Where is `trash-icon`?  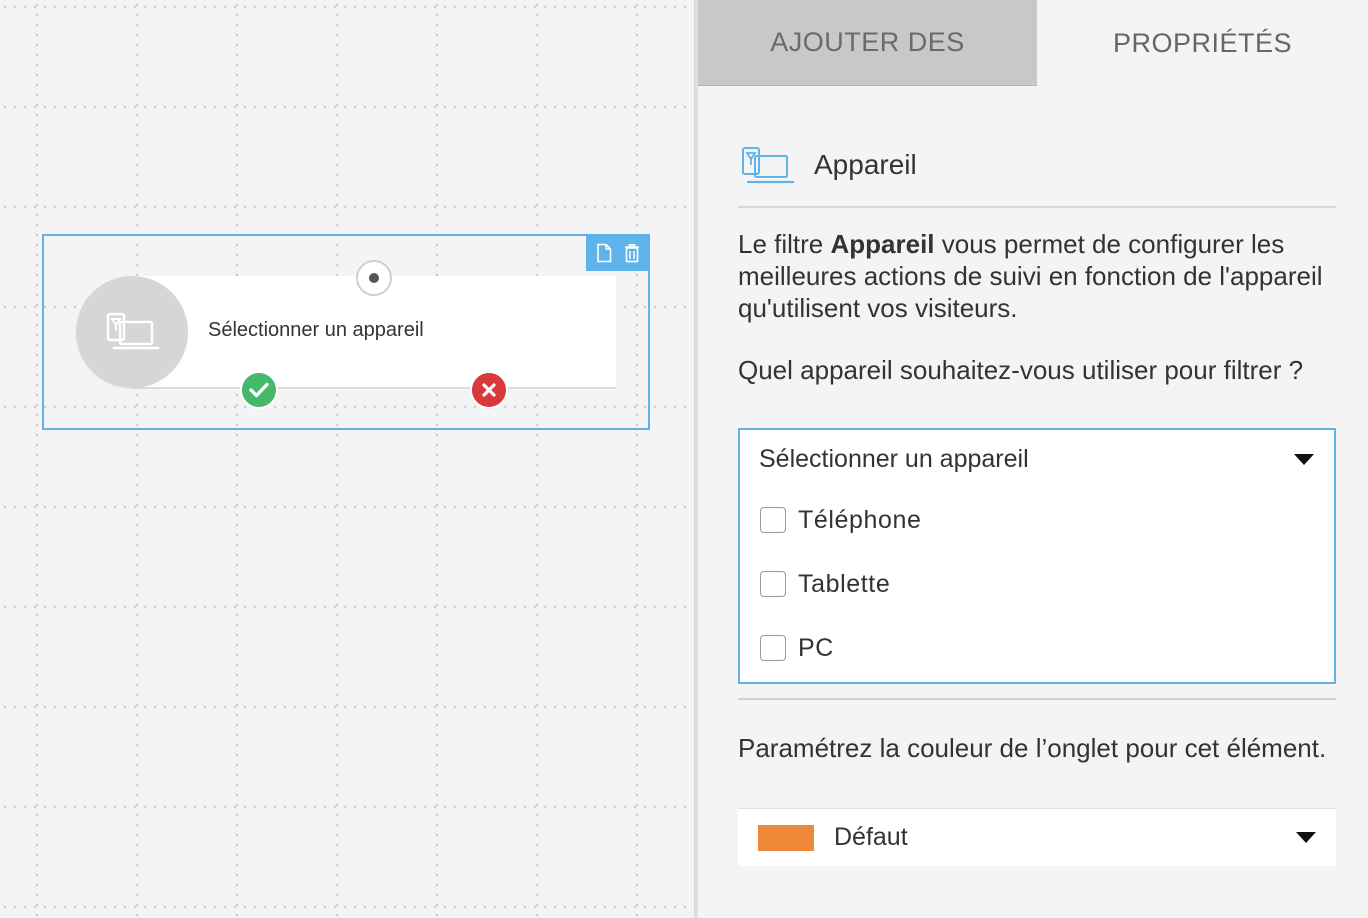 trash-icon is located at coordinates (632, 252).